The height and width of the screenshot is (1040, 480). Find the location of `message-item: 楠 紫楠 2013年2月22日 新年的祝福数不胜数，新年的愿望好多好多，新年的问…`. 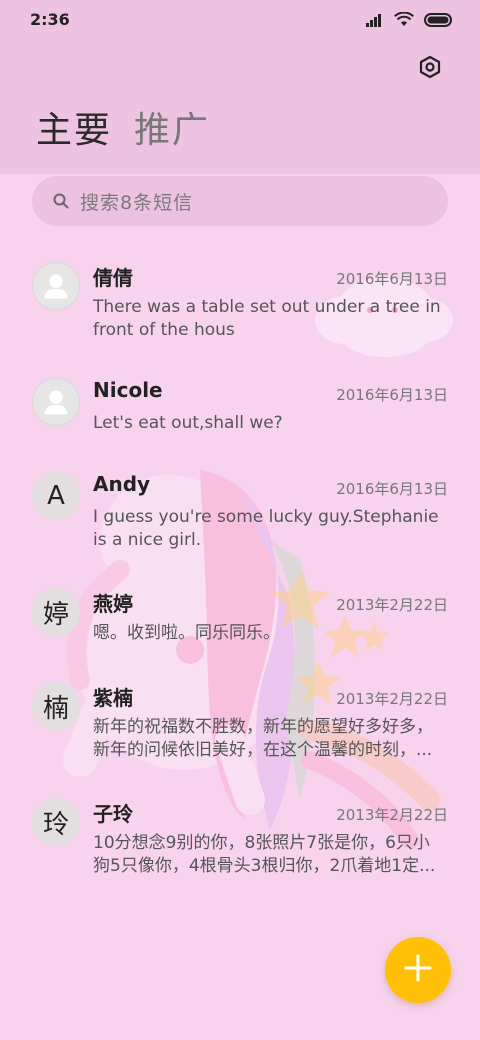

message-item: 楠 紫楠 2013年2月22日 新年的祝福数不胜数，新年的愿望好多好多，新年的问… is located at coordinates (240, 726).